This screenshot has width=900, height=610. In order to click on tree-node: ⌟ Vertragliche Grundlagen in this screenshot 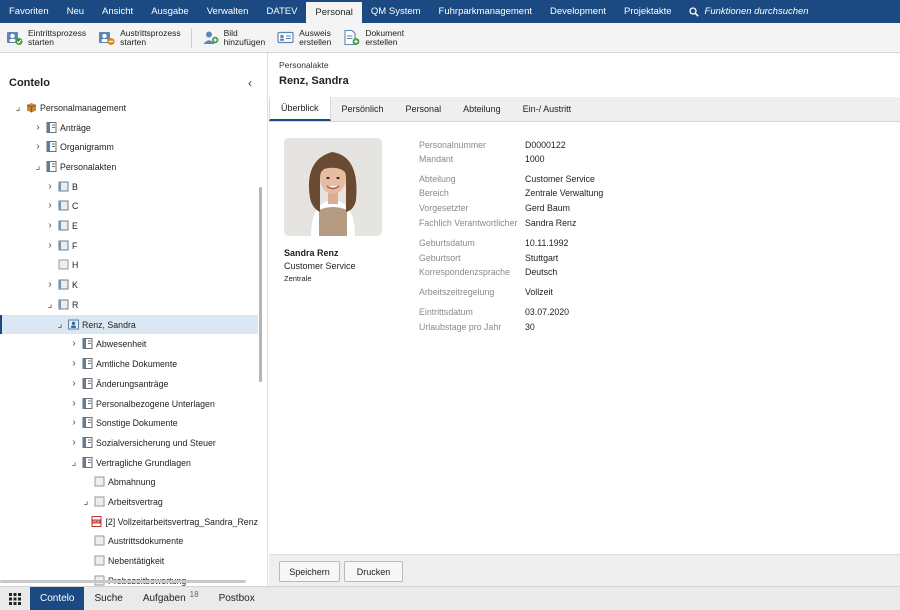, I will do `click(129, 462)`.